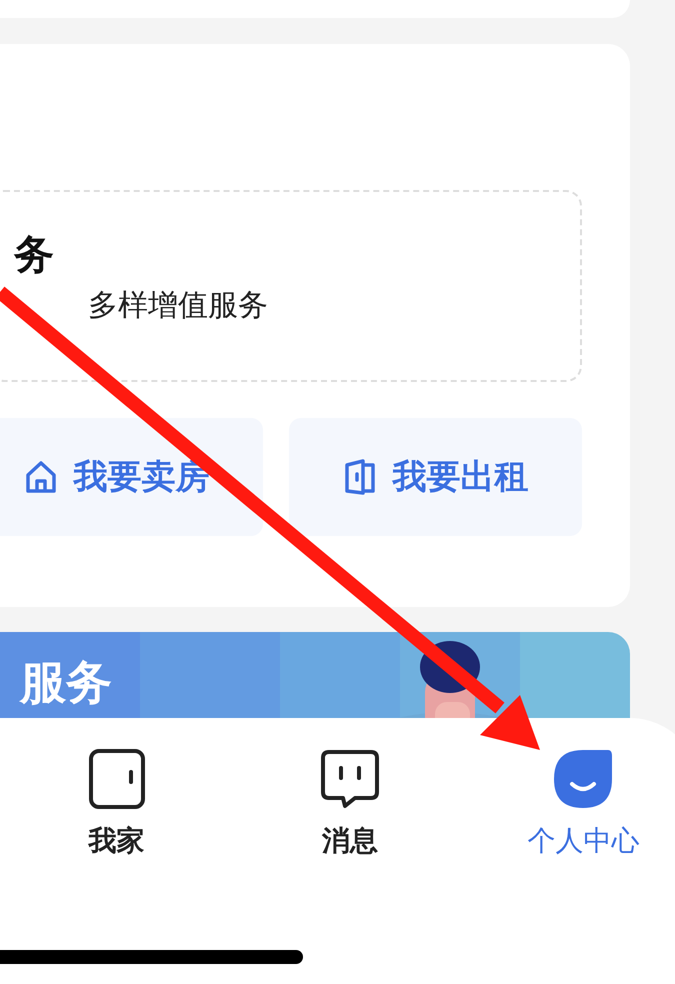  I want to click on chat-icon, so click(349, 779).